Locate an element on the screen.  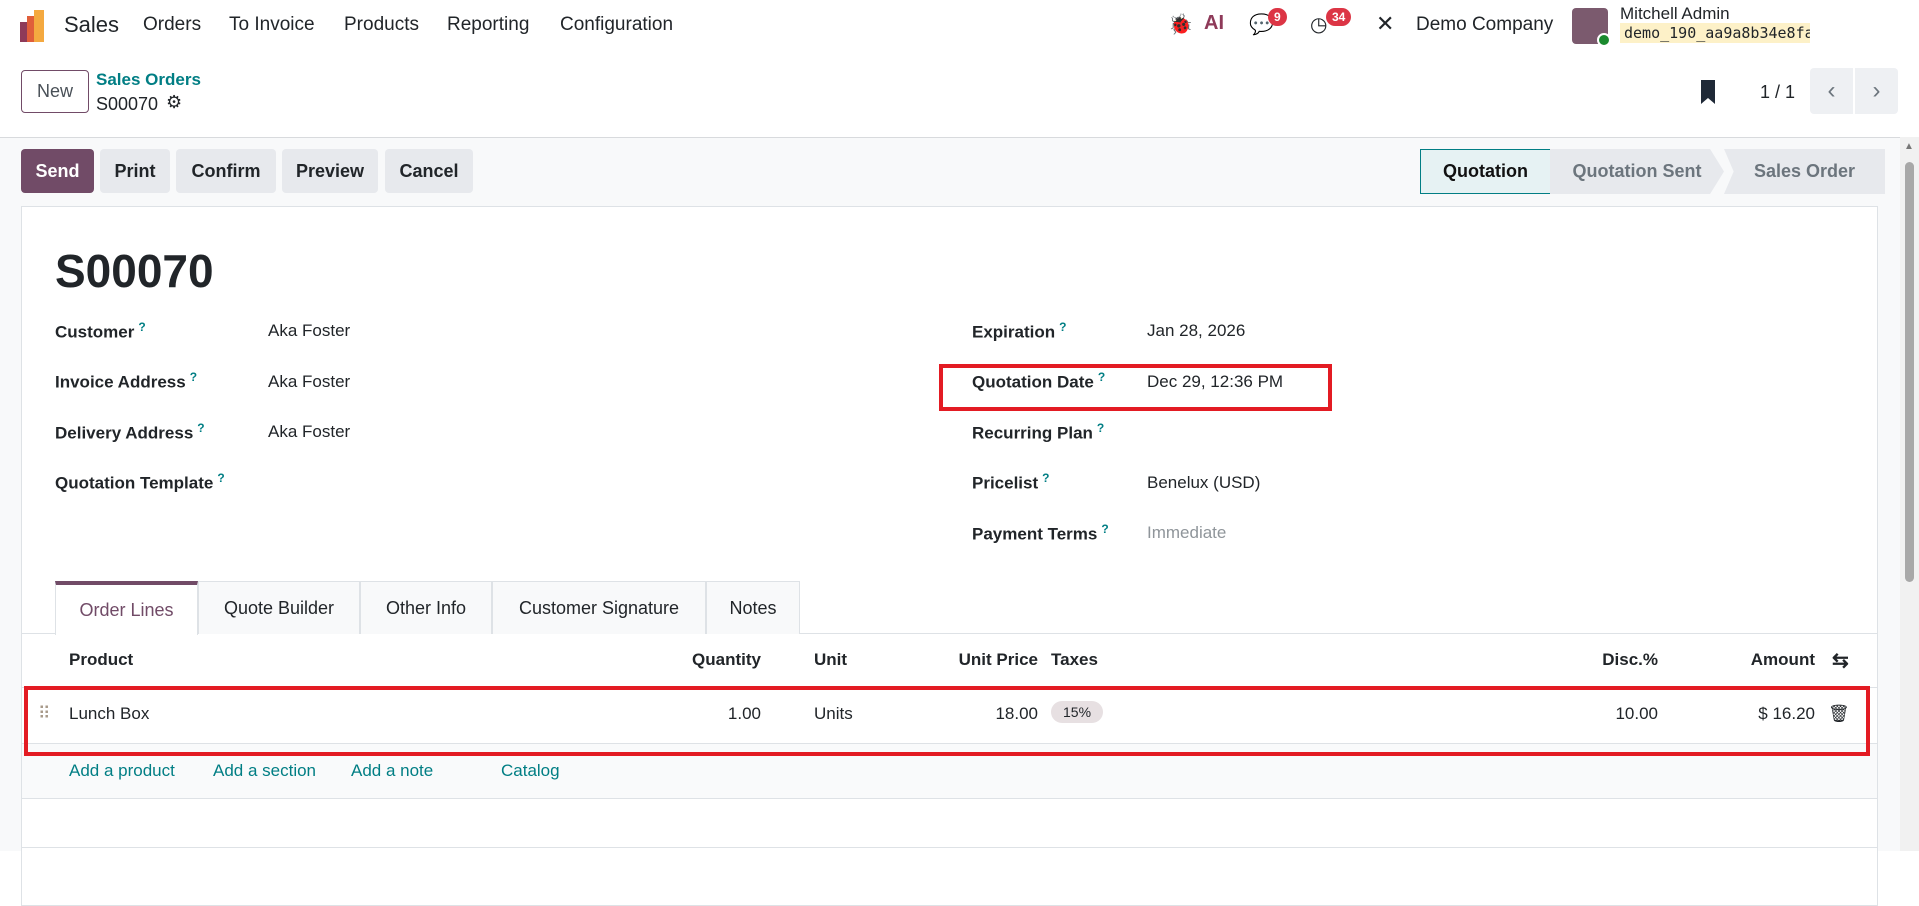
breadcrumb-sales-orders: Sales Orders is located at coordinates (148, 80).